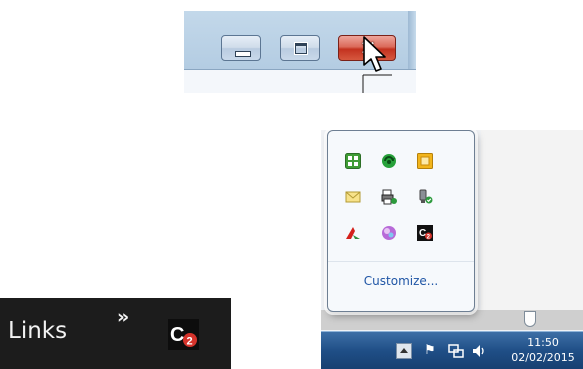  Describe the element at coordinates (543, 342) in the screenshot. I see `clock-time: 11:50` at that location.